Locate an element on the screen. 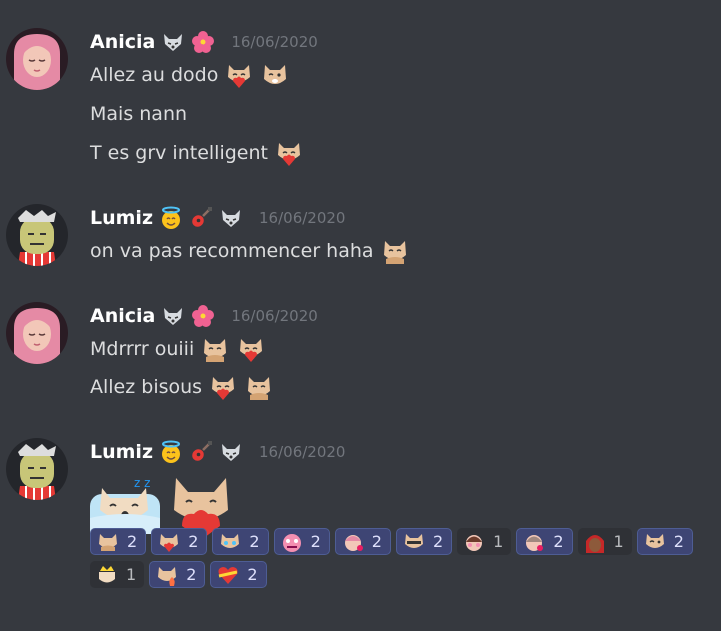  message-line: Mais nann is located at coordinates (138, 114).